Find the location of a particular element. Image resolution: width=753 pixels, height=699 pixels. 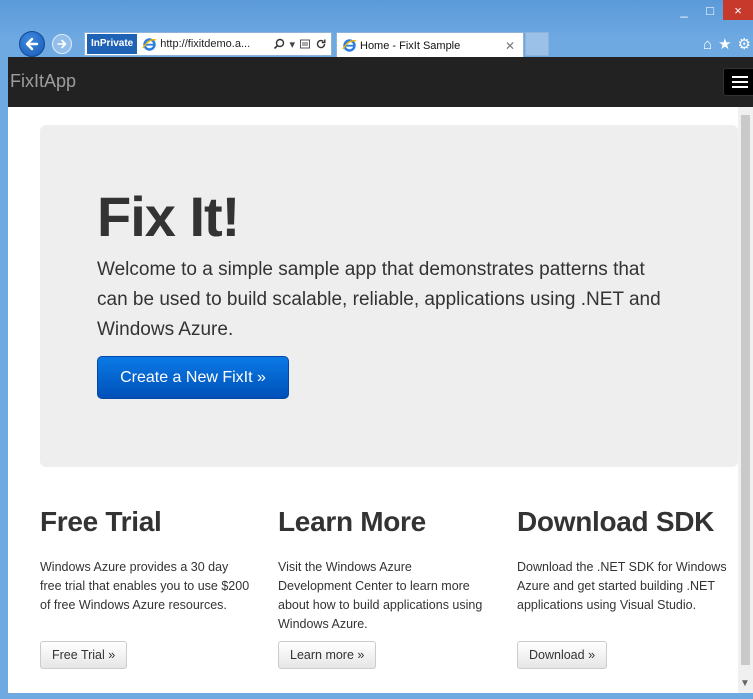

hero-title: Fix It! is located at coordinates (168, 216).